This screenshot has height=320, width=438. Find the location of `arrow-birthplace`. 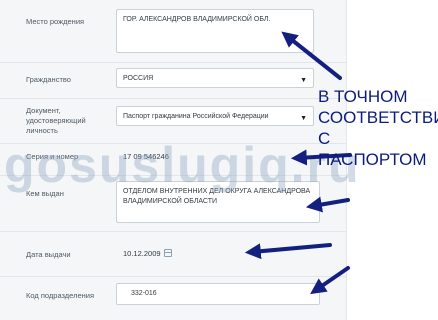

arrow-birthplace is located at coordinates (311, 55).